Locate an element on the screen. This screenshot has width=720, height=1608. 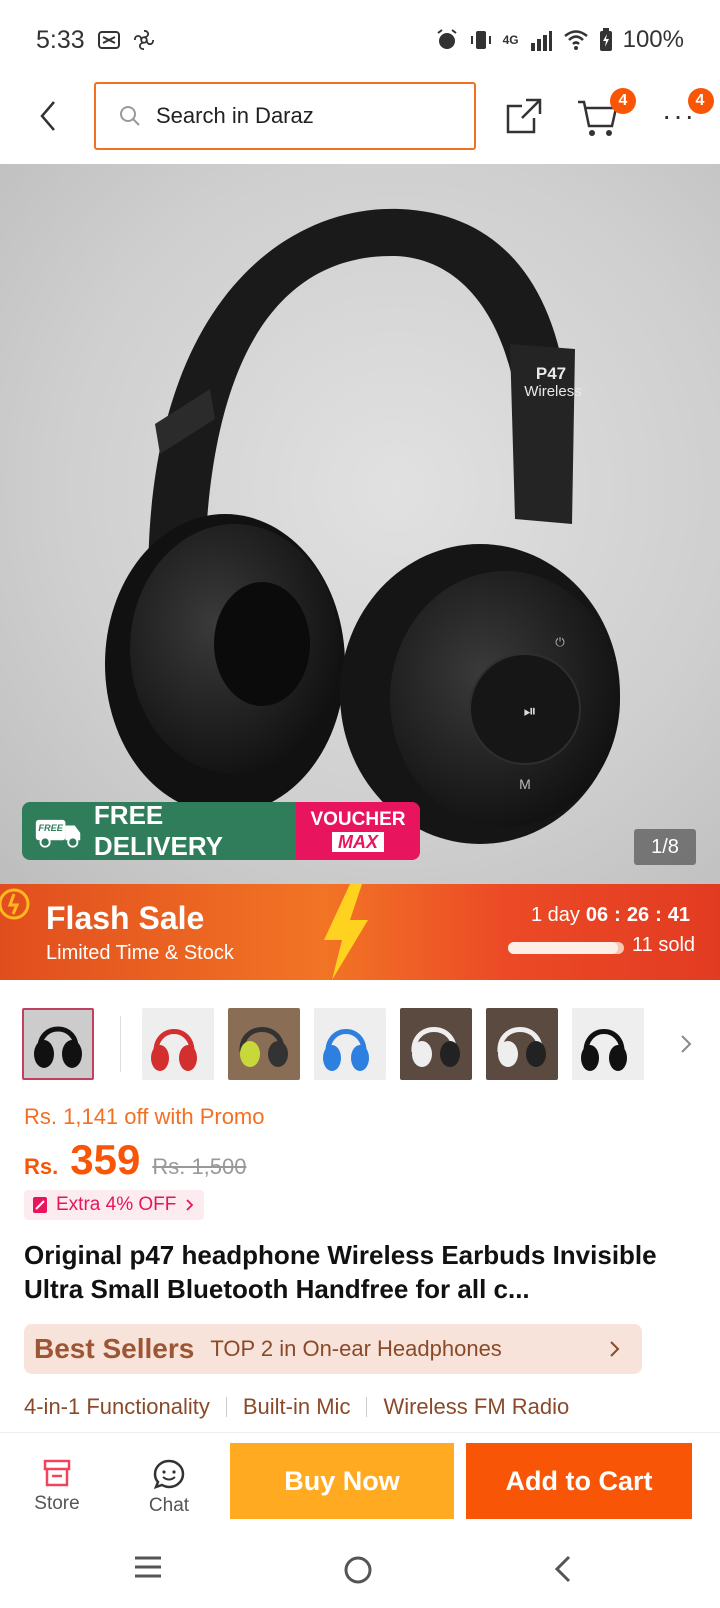
feature-item: Built-in Mic is located at coordinates (296, 1406).